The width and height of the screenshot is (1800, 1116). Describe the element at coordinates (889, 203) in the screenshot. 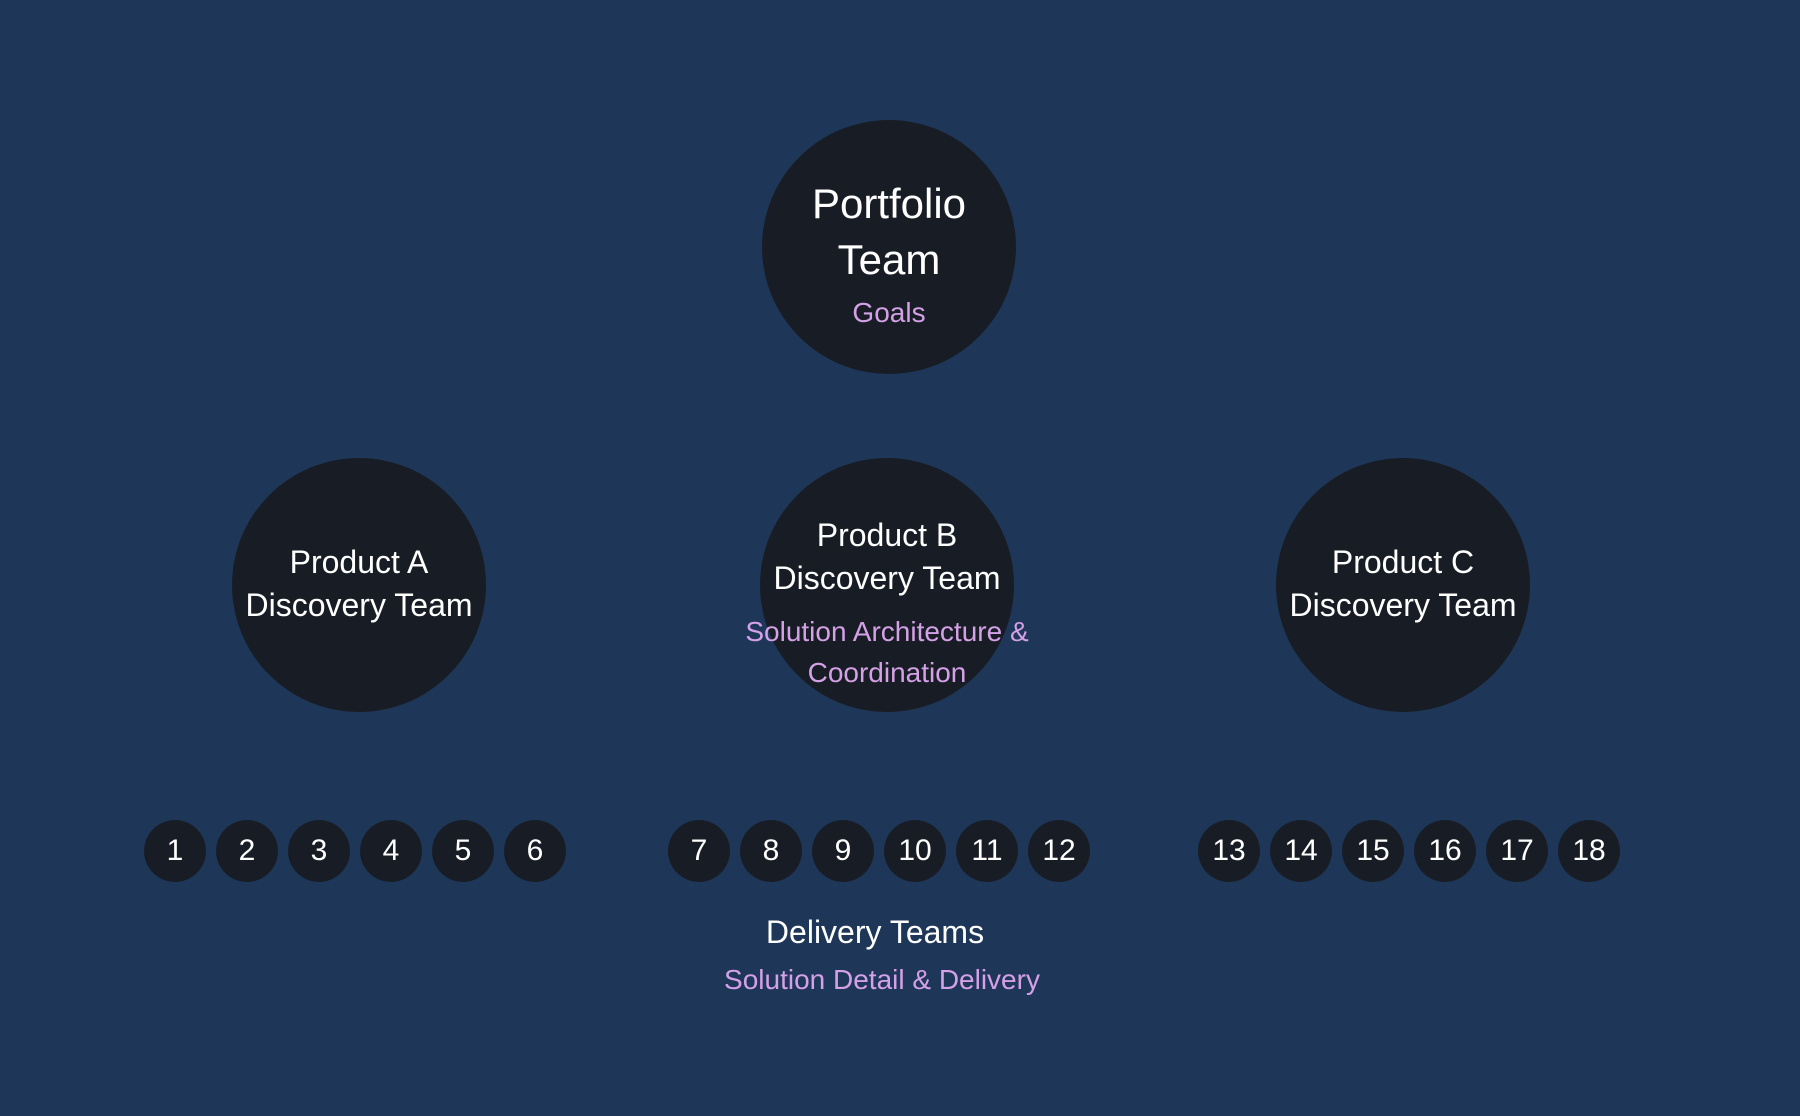

I see `portfolio-title-line1: Portfolio` at that location.